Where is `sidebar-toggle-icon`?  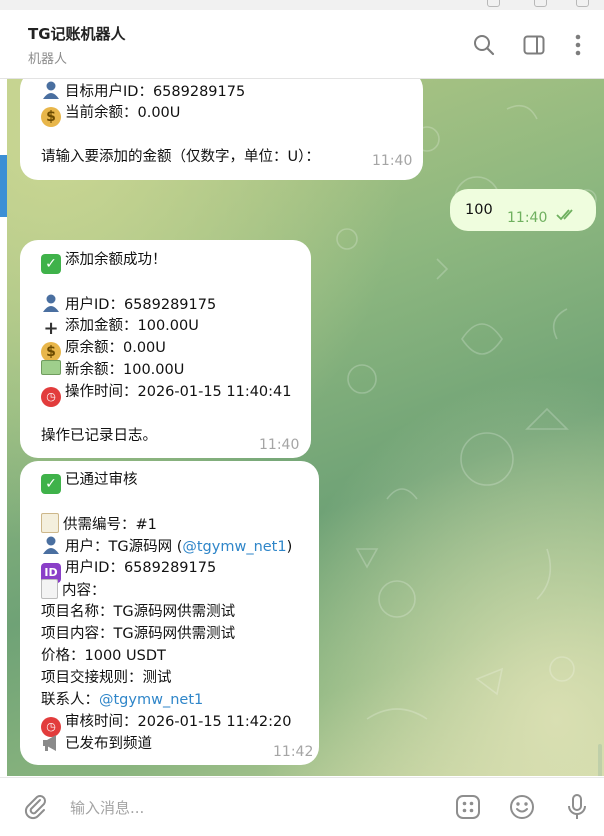
sidebar-toggle-icon is located at coordinates (534, 45).